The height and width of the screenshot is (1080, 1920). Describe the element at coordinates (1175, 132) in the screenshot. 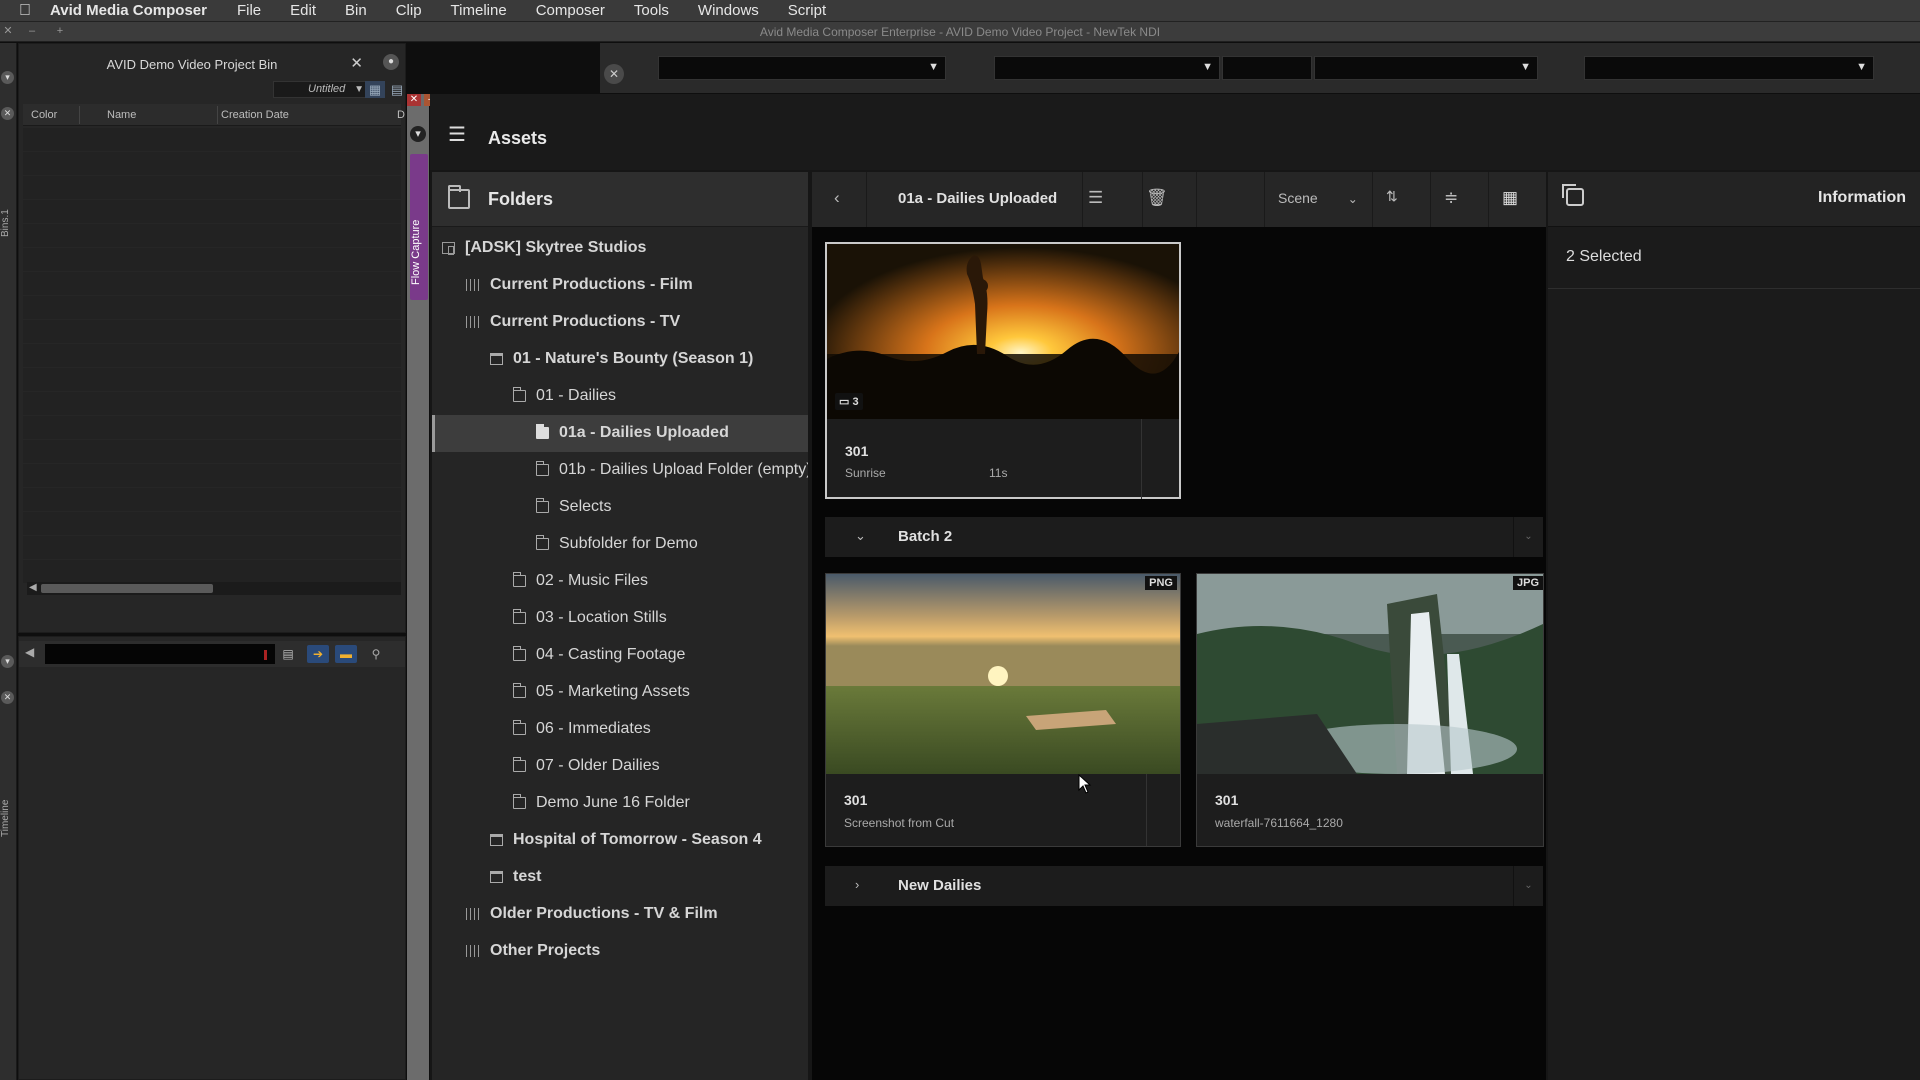

I see `assets-header: ☰ Assets` at that location.